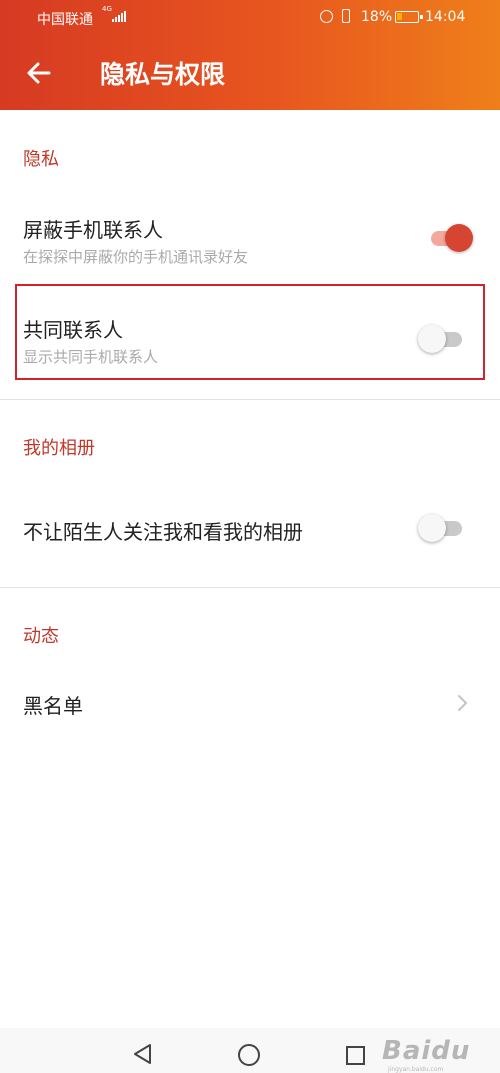  What do you see at coordinates (377, 17) in the screenshot?
I see `battery-percent: 18%` at bounding box center [377, 17].